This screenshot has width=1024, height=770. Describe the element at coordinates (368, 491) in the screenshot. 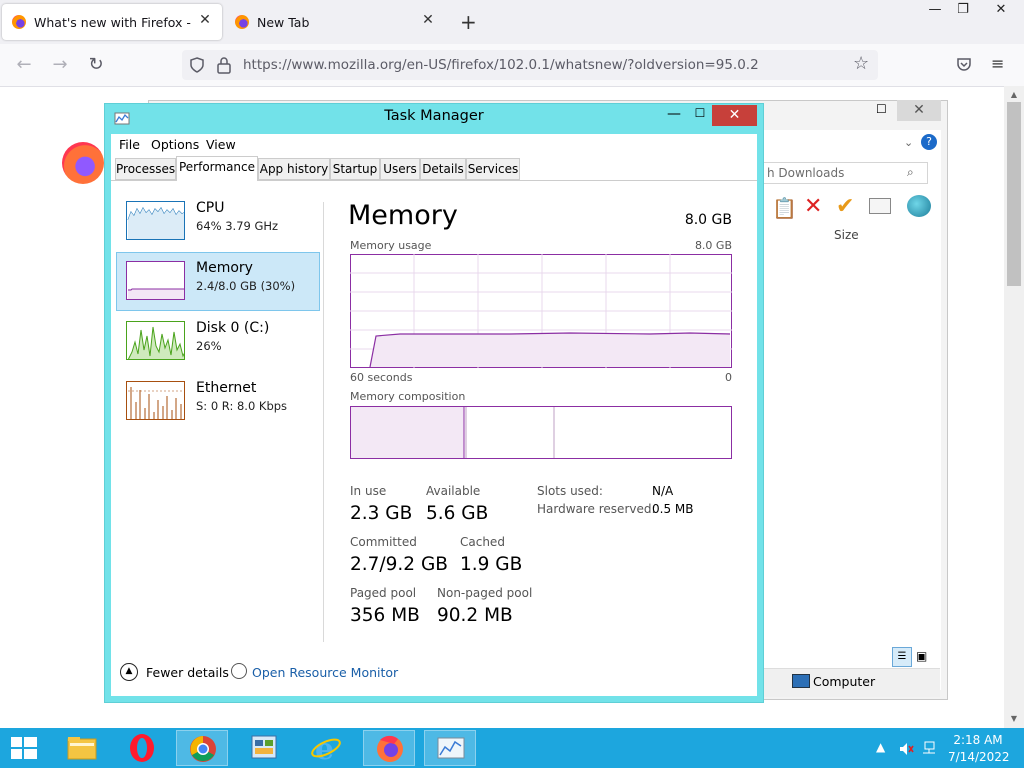

I see `in-use-label: In use` at that location.